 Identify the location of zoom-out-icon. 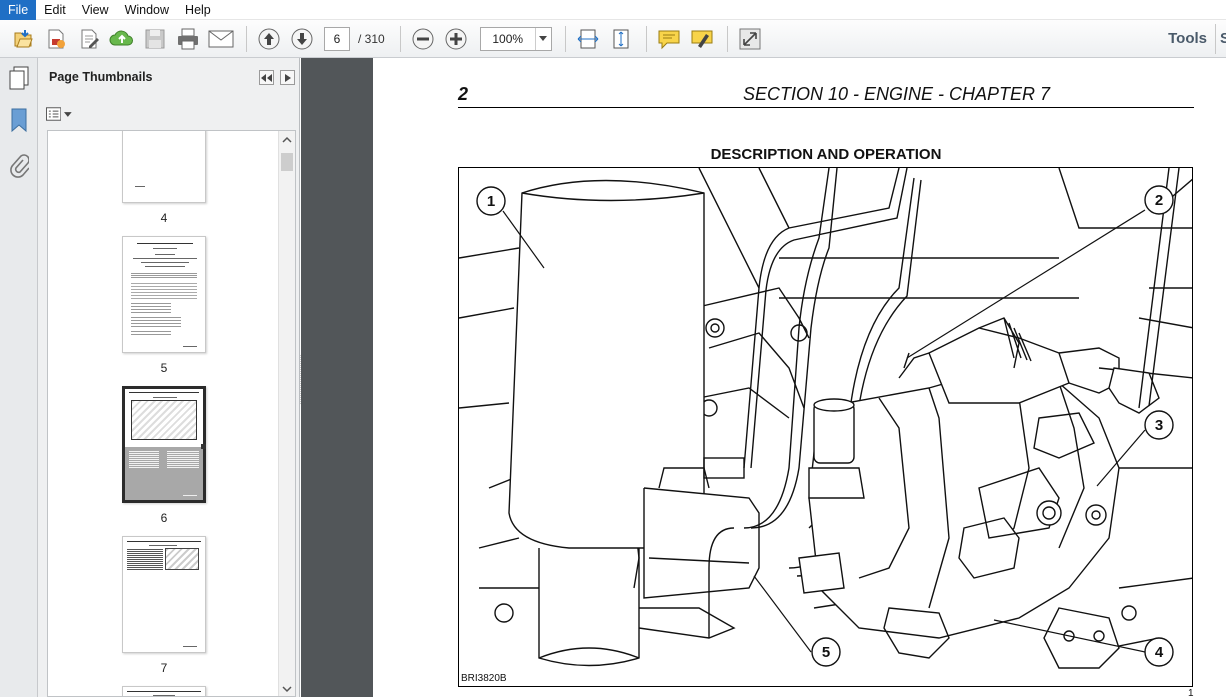
(423, 38).